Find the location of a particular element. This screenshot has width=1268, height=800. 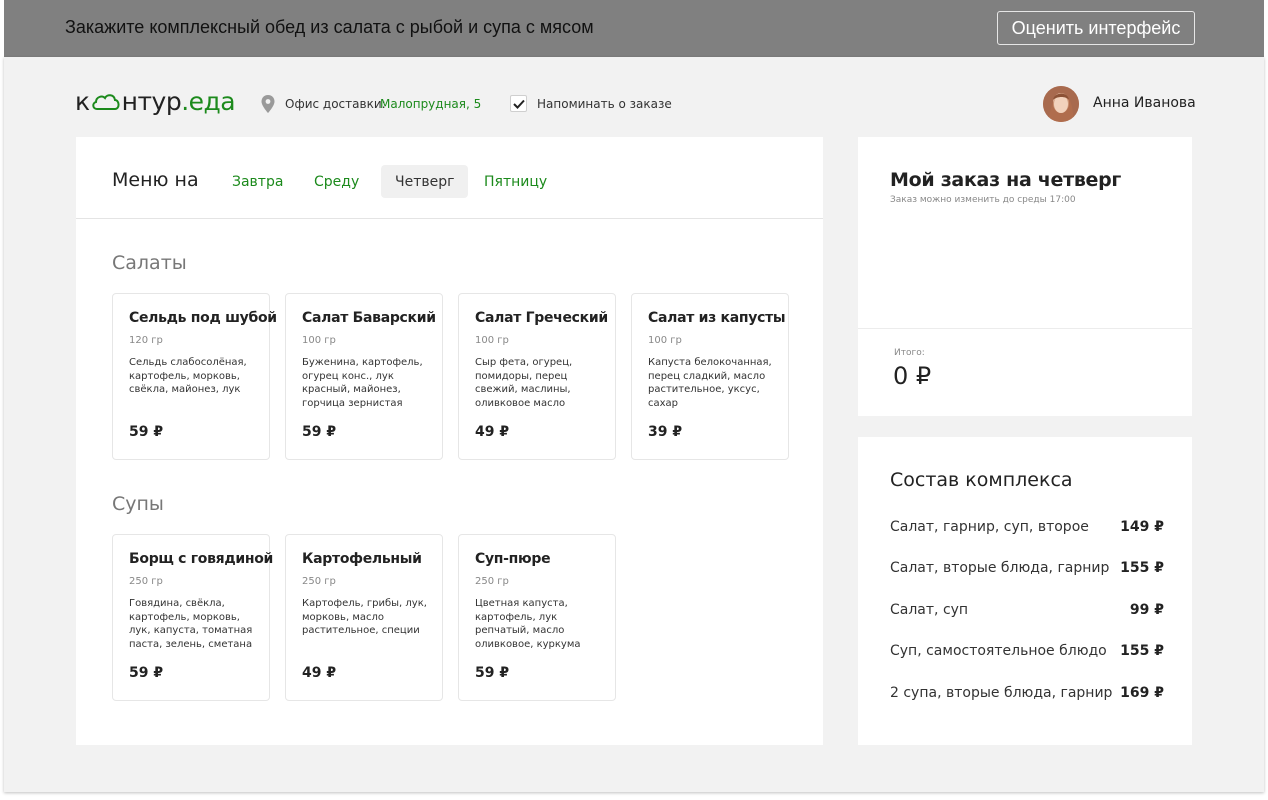

dish-name: Суп-пюре is located at coordinates (513, 559).